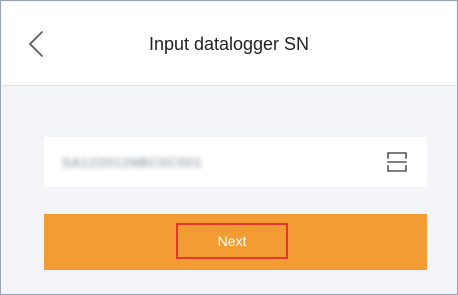  I want to click on sn-input: SA1220129BC0C001, so click(235, 162).